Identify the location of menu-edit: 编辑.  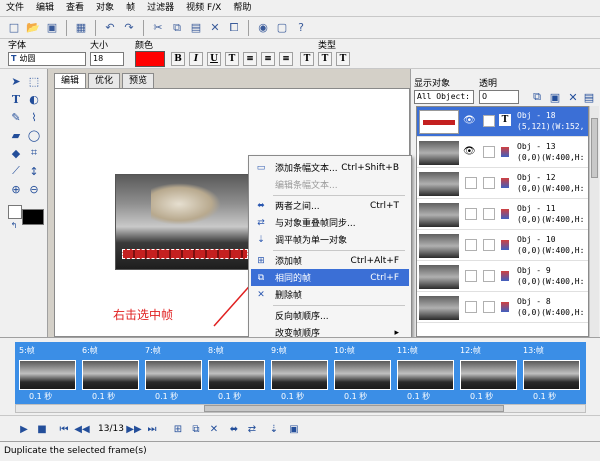
(45, 8).